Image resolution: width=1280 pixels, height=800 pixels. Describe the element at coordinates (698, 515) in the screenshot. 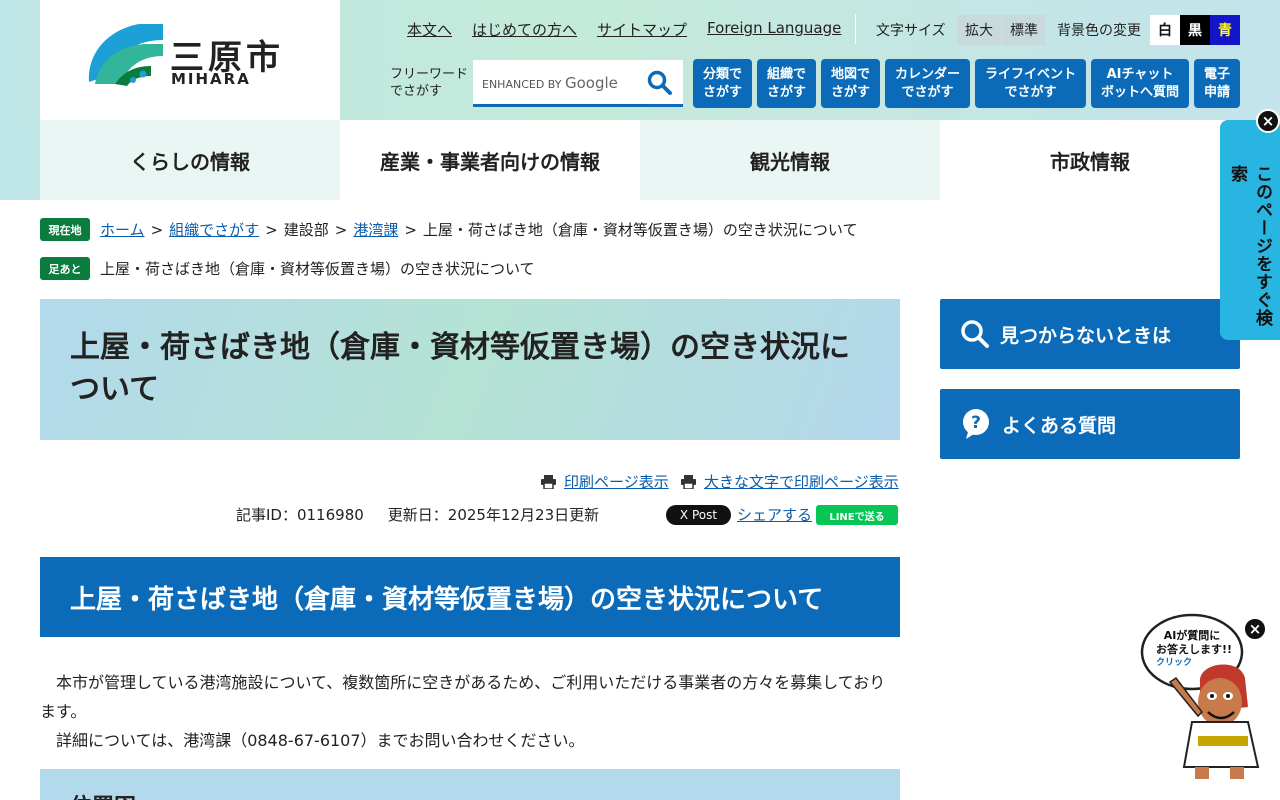

I see `x-post-button: X Post` at that location.